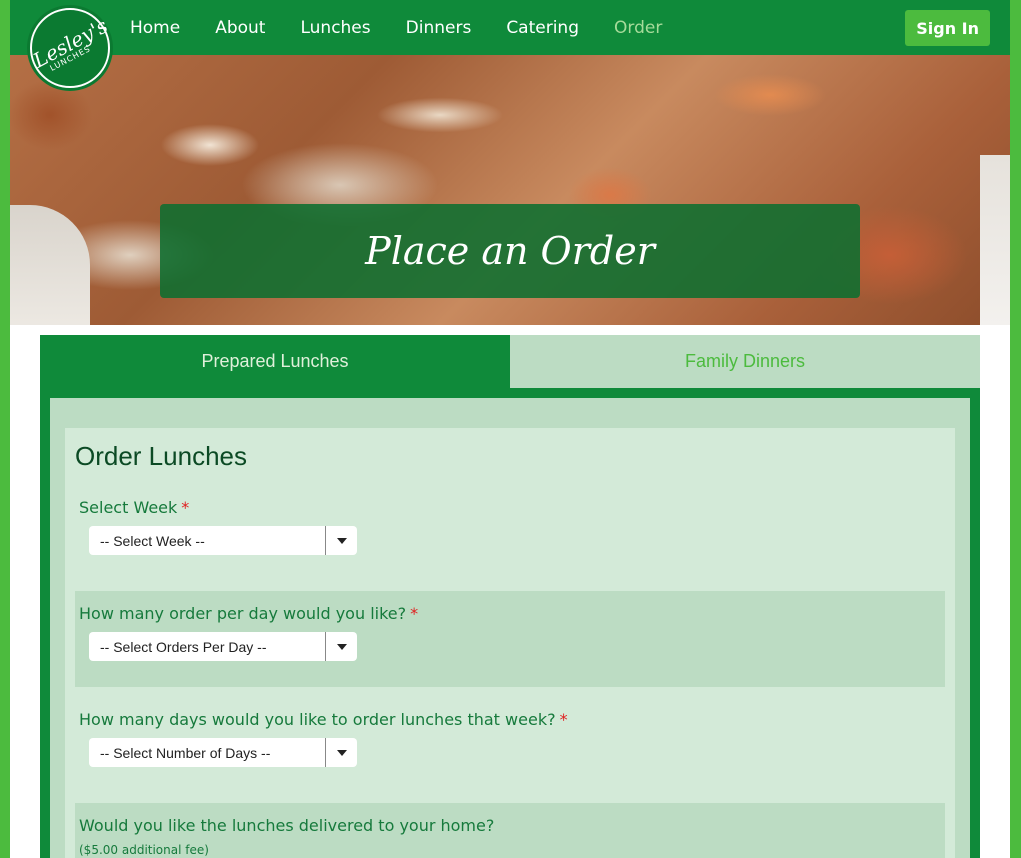  I want to click on nav-link-lunches: Lunches, so click(335, 28).